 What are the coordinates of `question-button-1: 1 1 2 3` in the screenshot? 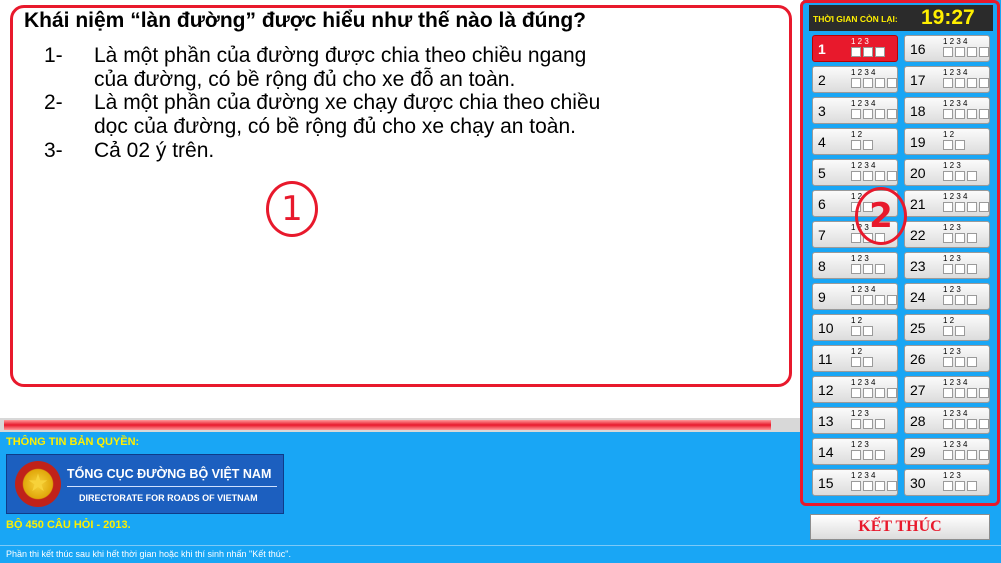 It's located at (855, 48).